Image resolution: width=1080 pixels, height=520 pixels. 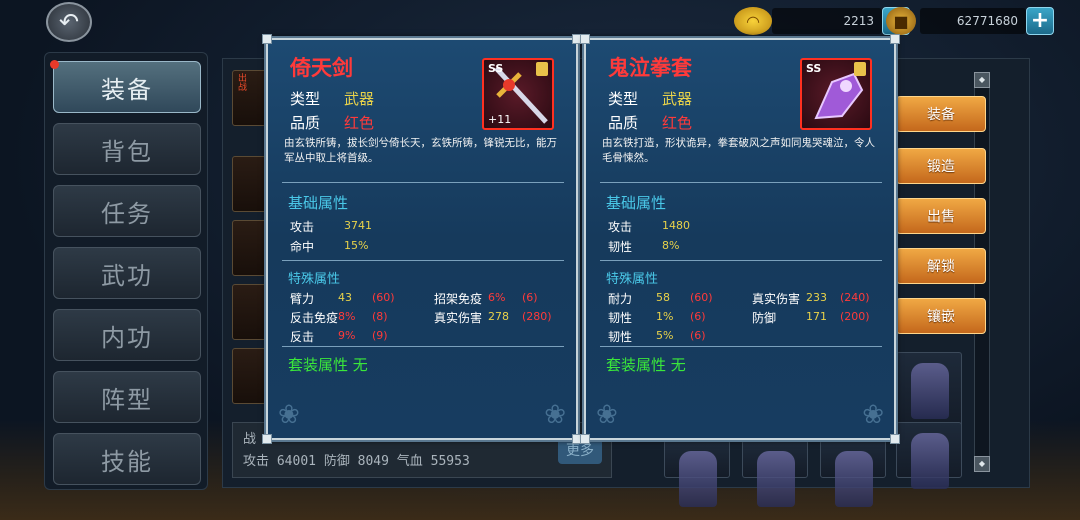 I want to click on scroll-down-button: ◆, so click(x=982, y=464).